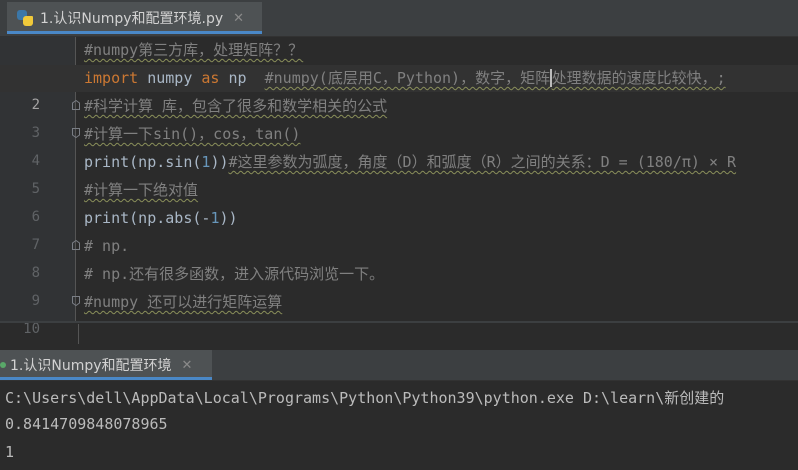 The image size is (798, 470). Describe the element at coordinates (399, 201) in the screenshot. I see `code-line-6: 6 #计算一下绝对值` at that location.